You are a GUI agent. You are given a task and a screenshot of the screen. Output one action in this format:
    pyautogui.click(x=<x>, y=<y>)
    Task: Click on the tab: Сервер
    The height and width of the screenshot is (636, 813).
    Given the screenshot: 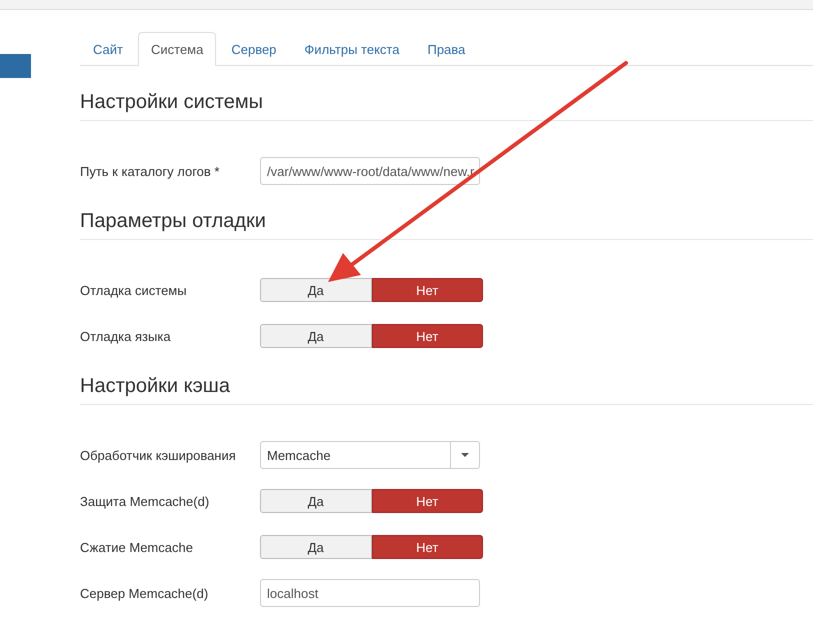 What is the action you would take?
    pyautogui.click(x=254, y=49)
    